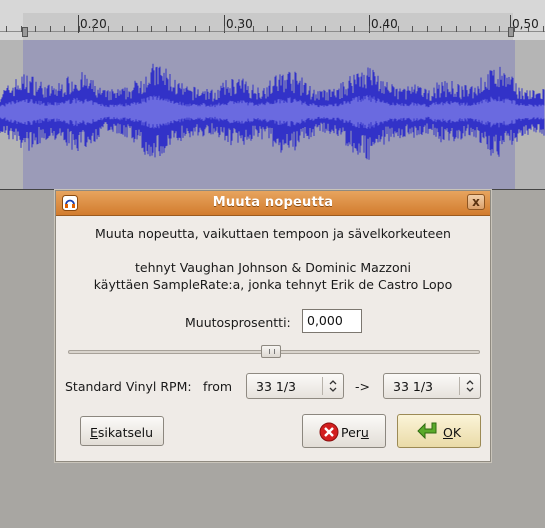  I want to click on ok-button-label: OK, so click(452, 432).